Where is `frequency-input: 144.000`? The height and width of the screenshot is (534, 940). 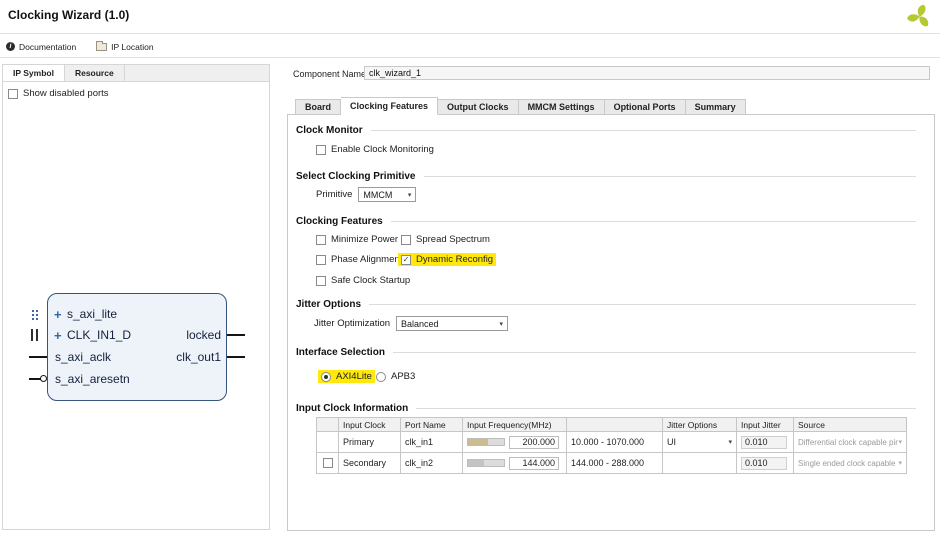
frequency-input: 144.000 is located at coordinates (534, 463).